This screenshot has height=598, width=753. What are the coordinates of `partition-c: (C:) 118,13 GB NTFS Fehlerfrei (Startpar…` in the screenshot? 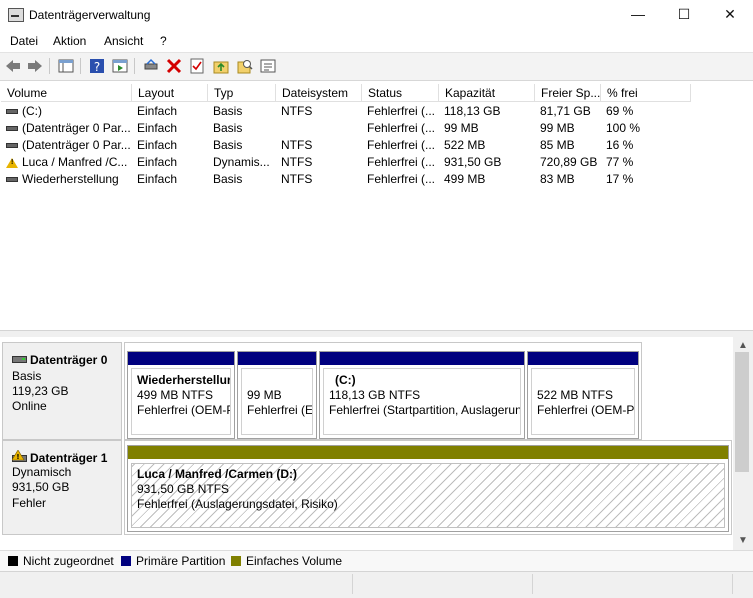 It's located at (422, 395).